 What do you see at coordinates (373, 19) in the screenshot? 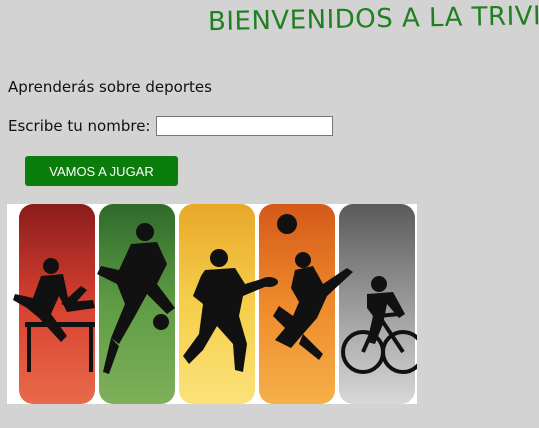
I see `page-title: BIENVENIDOS A LA TRIVIA` at bounding box center [373, 19].